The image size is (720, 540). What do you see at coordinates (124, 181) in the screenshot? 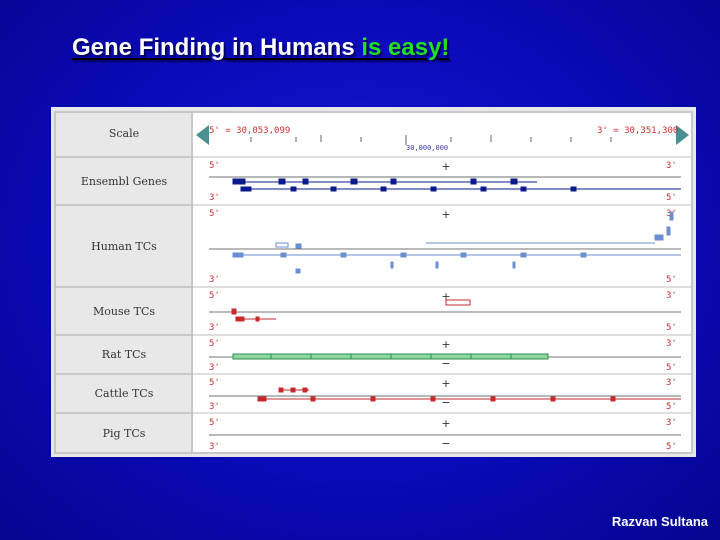
I see `track-label-ensembl: Ensembl Genes` at bounding box center [124, 181].